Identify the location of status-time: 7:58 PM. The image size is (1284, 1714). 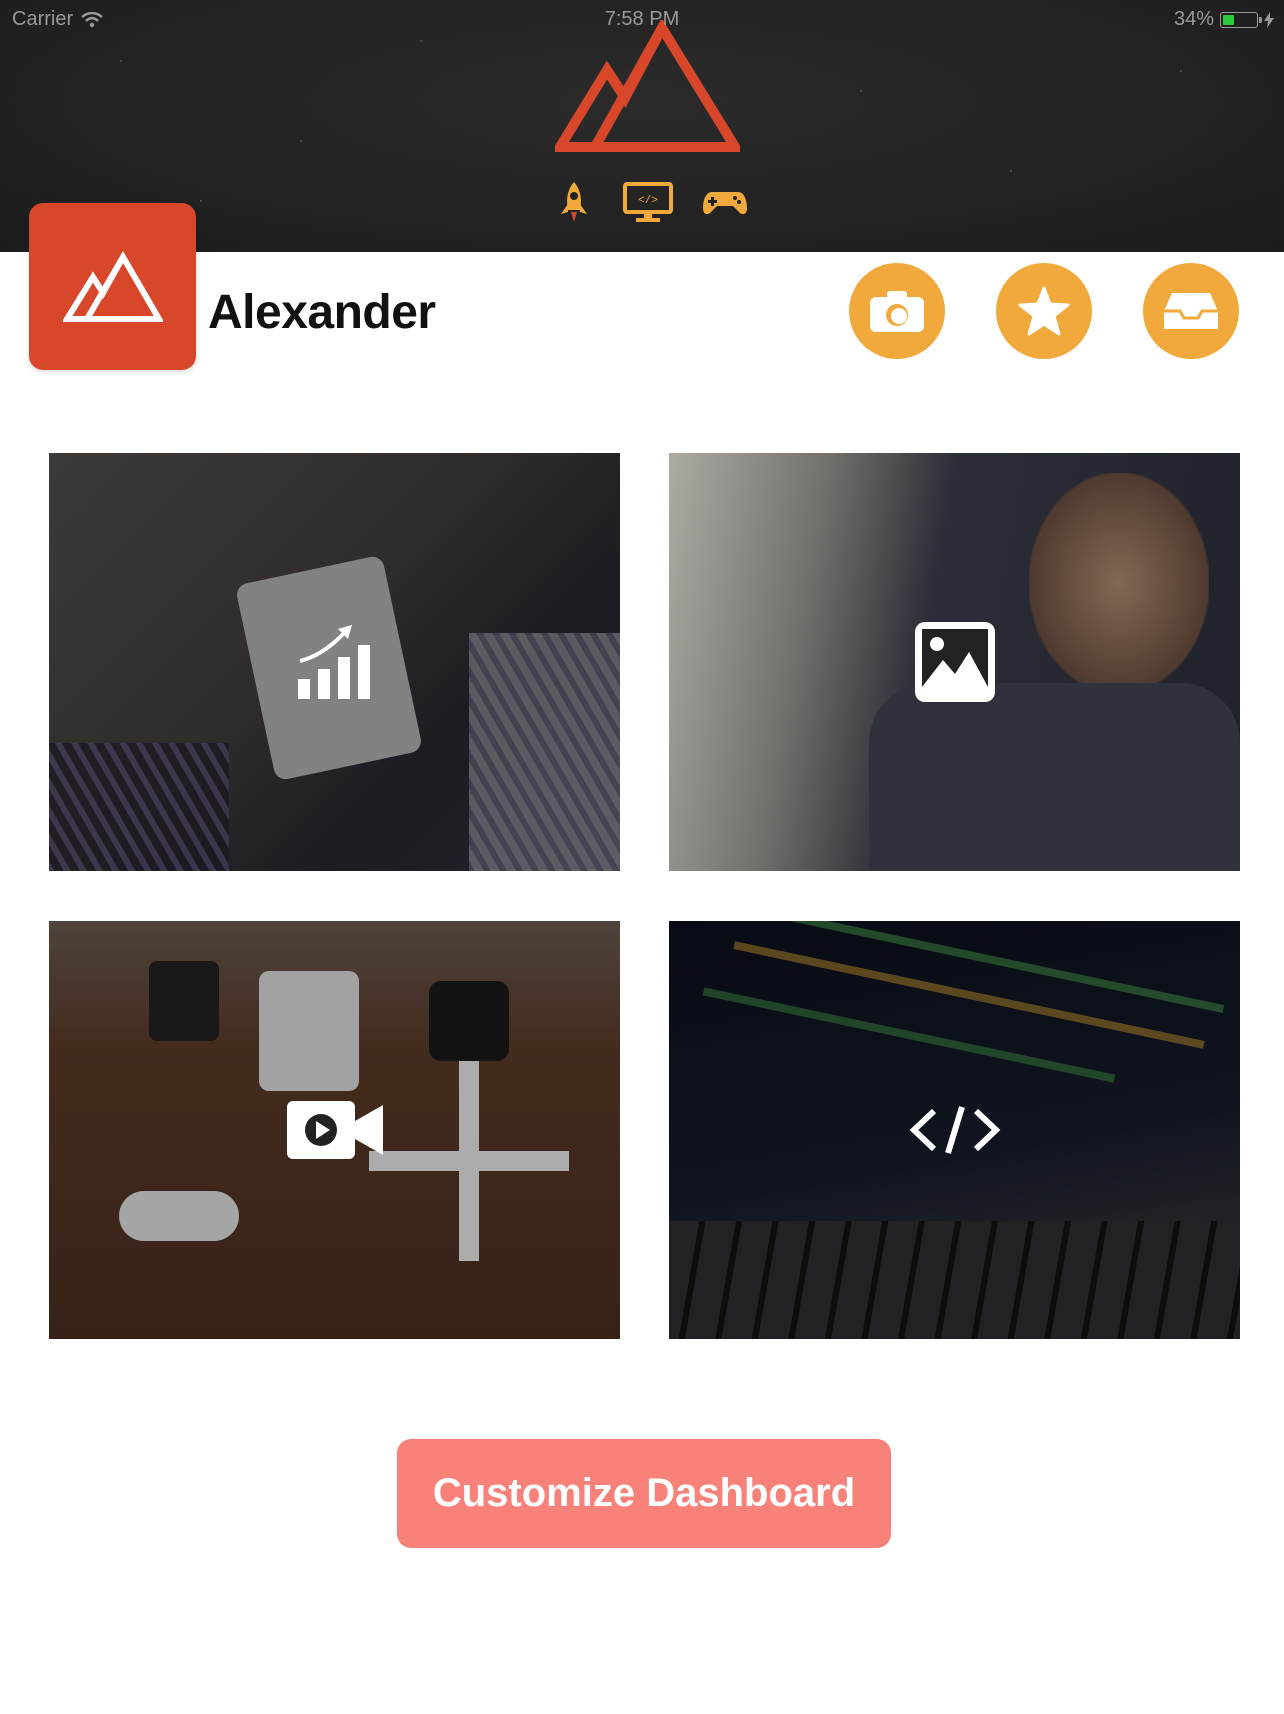
(642, 19).